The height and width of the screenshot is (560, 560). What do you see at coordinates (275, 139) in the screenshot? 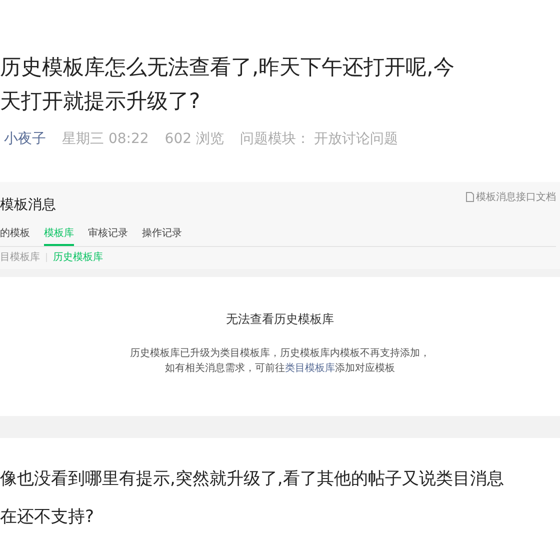
I see `module-label: 问题模块：` at bounding box center [275, 139].